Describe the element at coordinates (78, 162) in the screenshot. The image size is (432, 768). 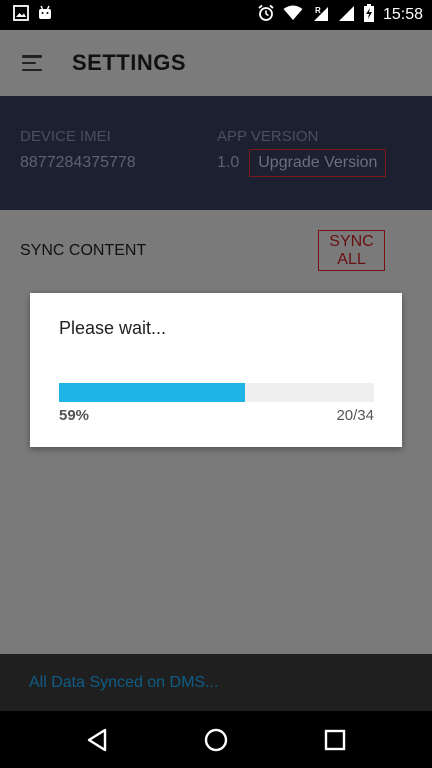
I see `imei-value: 8877284375778` at that location.